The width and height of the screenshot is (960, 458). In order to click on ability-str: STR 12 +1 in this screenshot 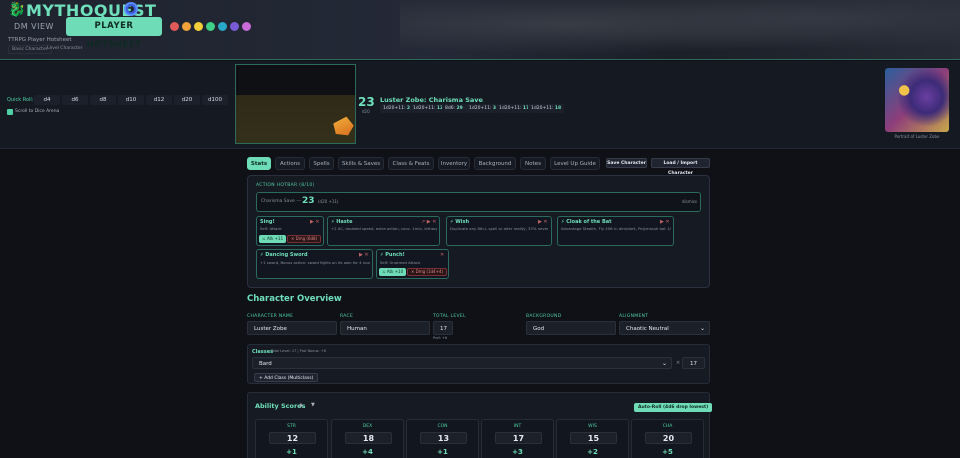, I will do `click(291, 438)`.